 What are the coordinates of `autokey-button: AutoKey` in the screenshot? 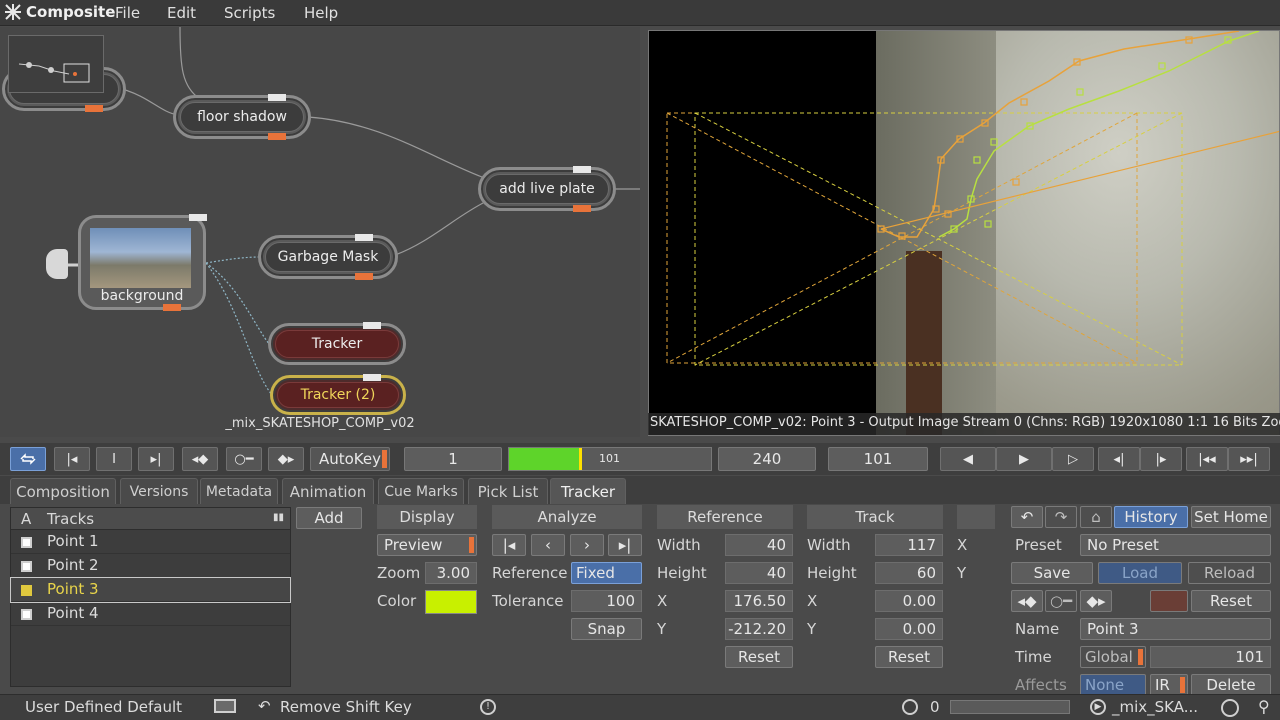 It's located at (350, 459).